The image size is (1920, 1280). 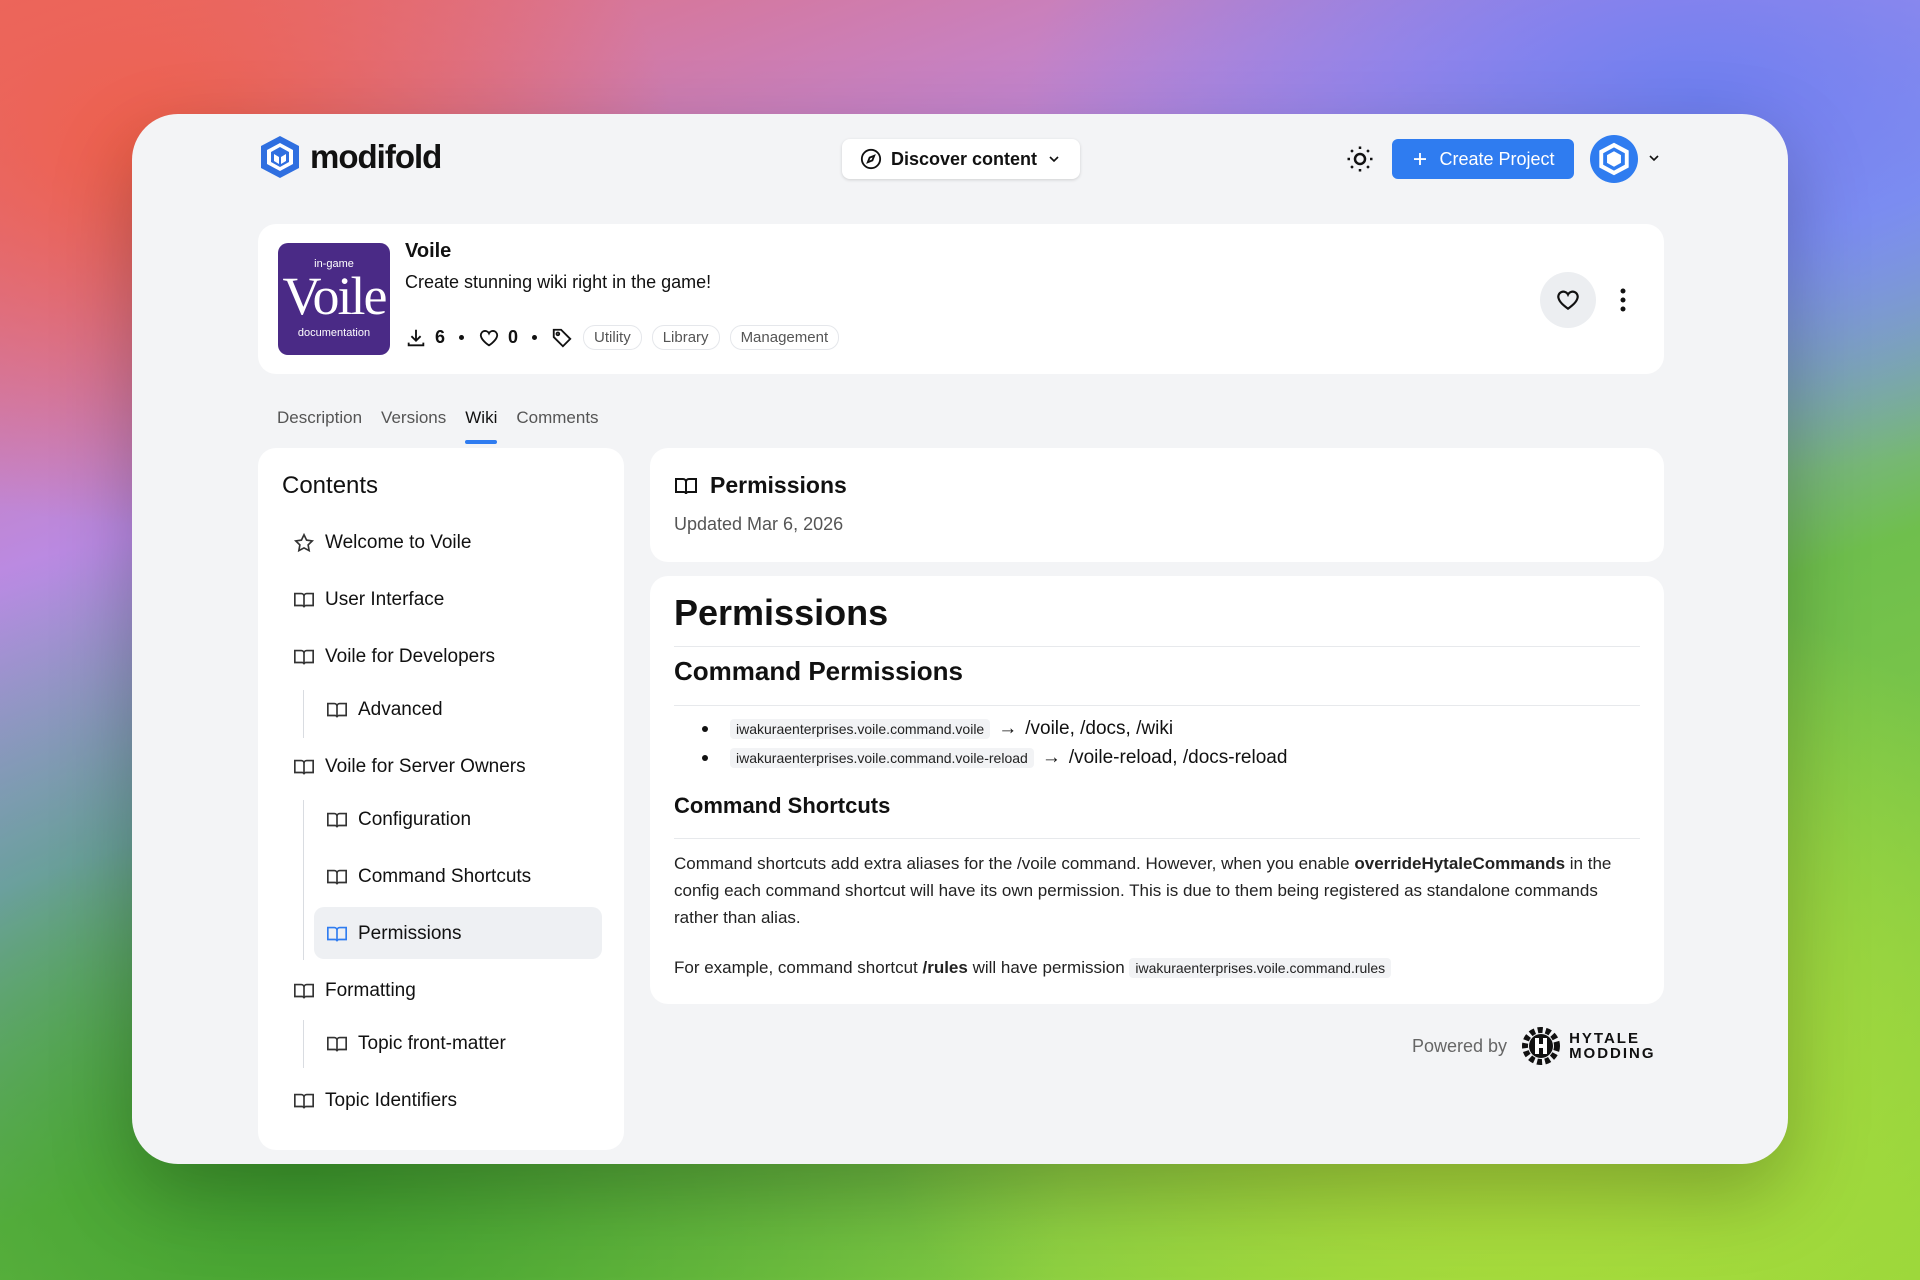 I want to click on tab-wiki: Wiki, so click(x=481, y=426).